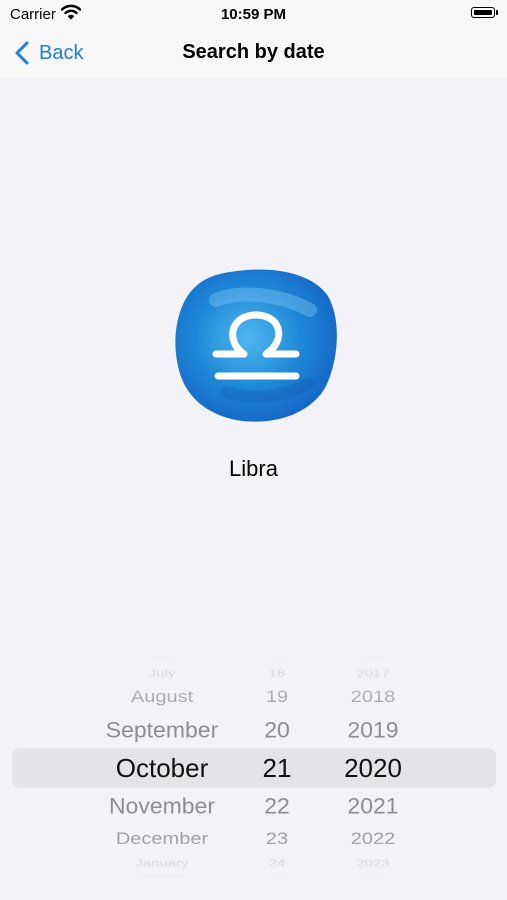 This screenshot has width=507, height=900. I want to click on picker-month-selected: October, so click(162, 768).